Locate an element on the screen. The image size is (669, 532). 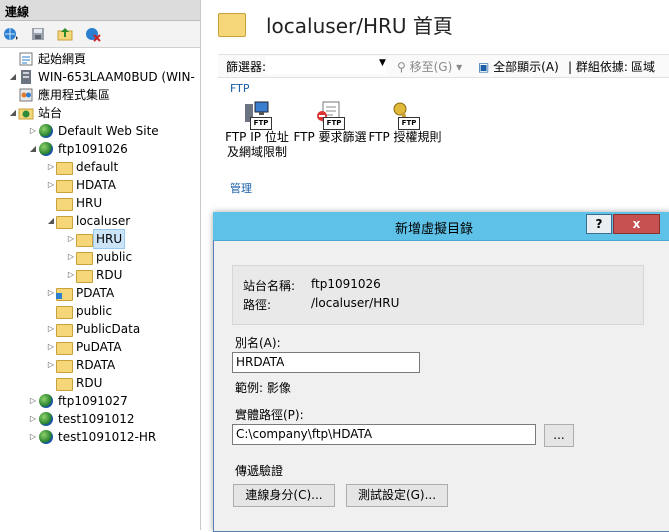
show-all-button: ▣ 全部顯示(A) is located at coordinates (518, 66).